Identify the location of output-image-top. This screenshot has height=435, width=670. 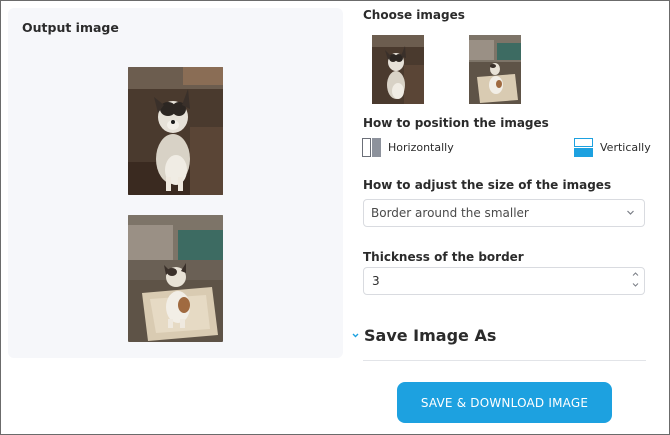
(175, 131).